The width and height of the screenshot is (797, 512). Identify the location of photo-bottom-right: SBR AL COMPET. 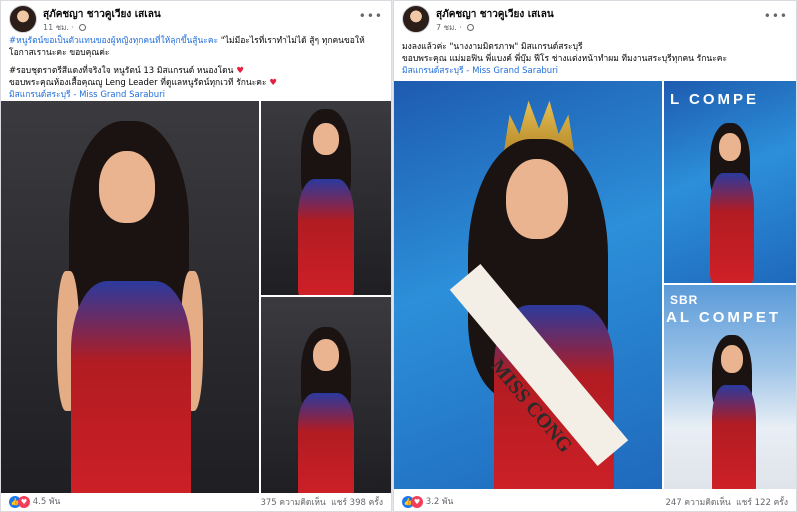
(730, 387).